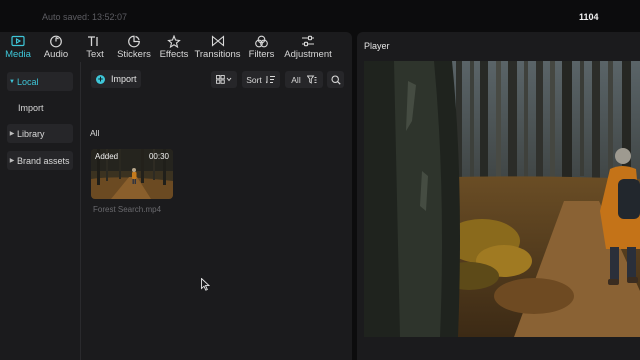 Image resolution: width=640 pixels, height=360 pixels. I want to click on tab-filters: Filters, so click(261, 47).